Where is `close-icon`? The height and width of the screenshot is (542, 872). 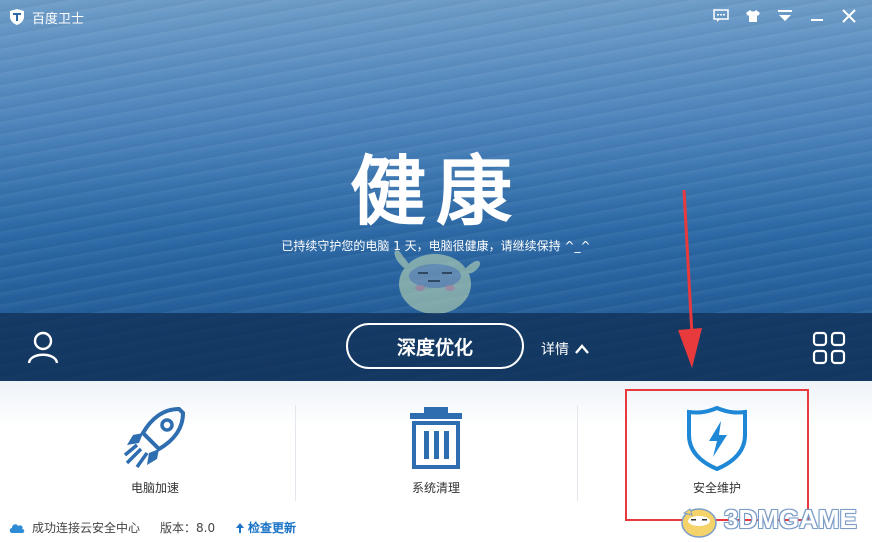
close-icon is located at coordinates (849, 16).